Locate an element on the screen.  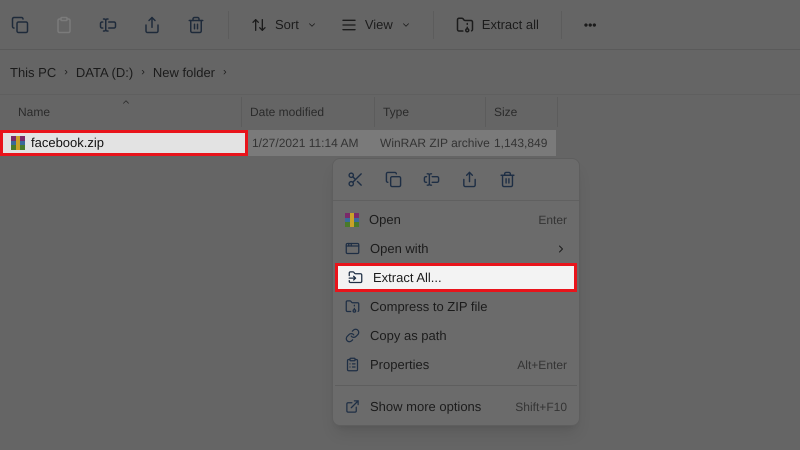
shortcut-label: Alt+Enter is located at coordinates (542, 365).